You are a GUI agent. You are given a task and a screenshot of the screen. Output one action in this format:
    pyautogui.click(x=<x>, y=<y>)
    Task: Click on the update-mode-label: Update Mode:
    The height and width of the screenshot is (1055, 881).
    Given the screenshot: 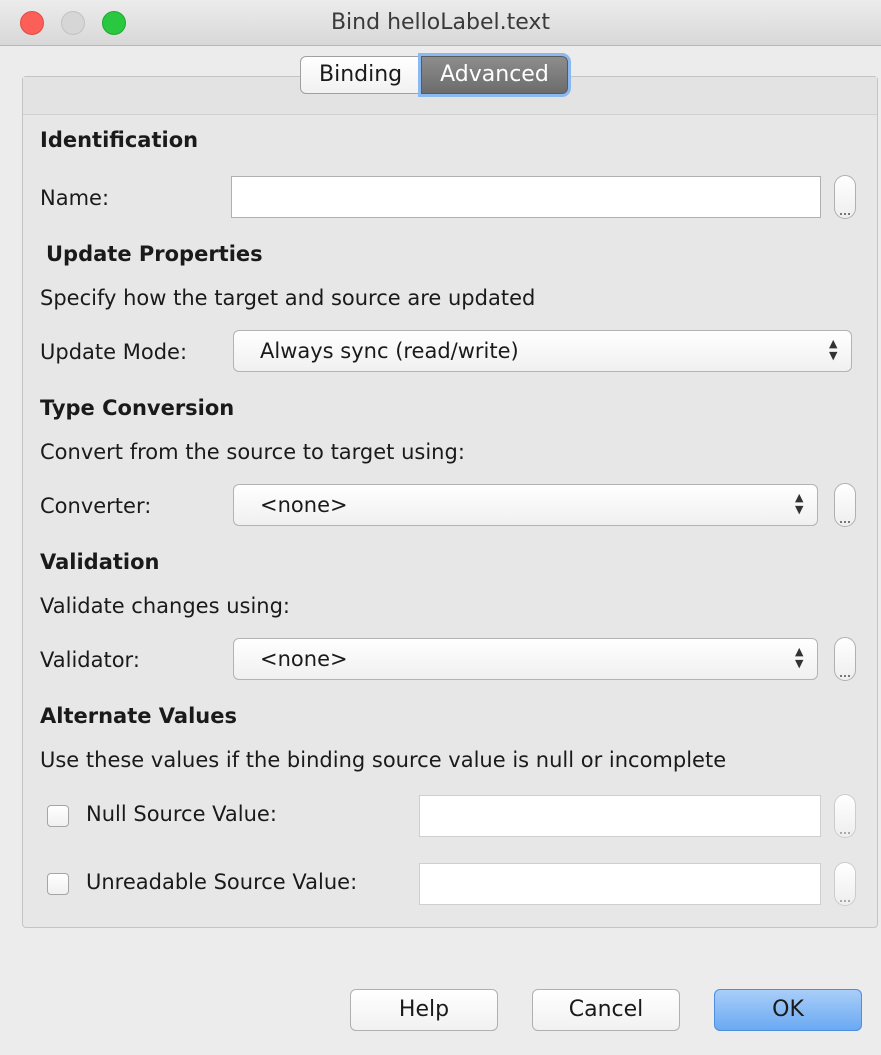 What is the action you would take?
    pyautogui.click(x=114, y=352)
    